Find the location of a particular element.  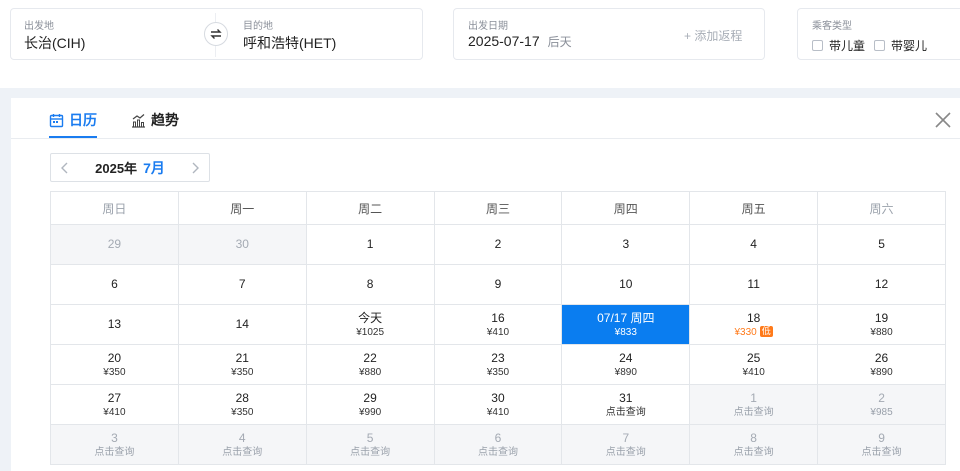

calendar-day-cell: 8 is located at coordinates (370, 284).